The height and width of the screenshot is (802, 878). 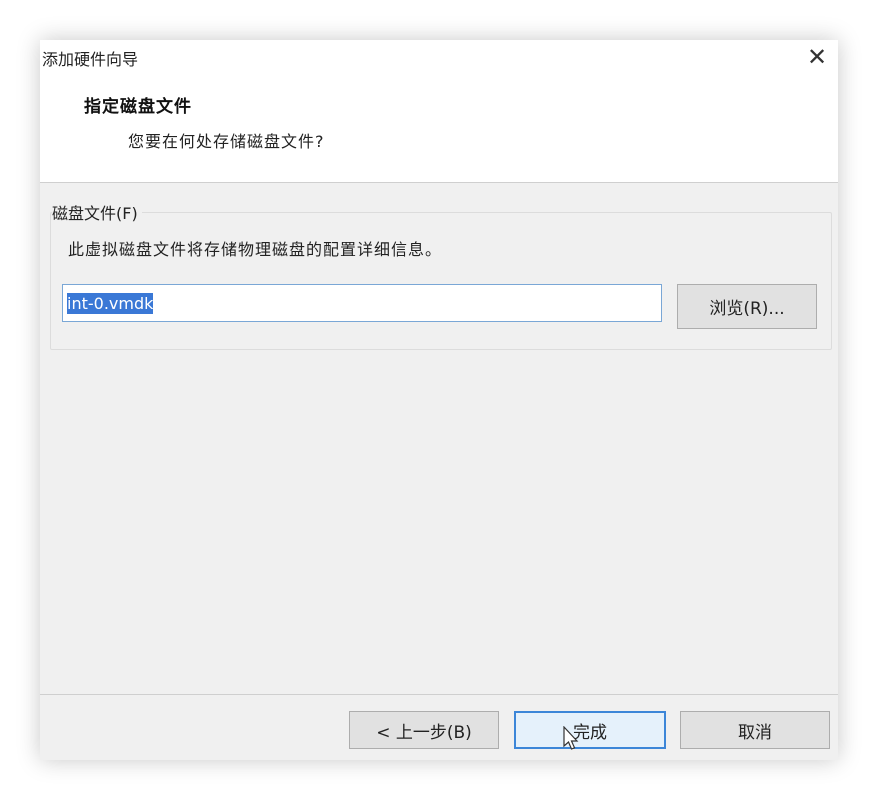 What do you see at coordinates (97, 212) in the screenshot?
I see `disk-file-group-label: 磁盘文件(F)` at bounding box center [97, 212].